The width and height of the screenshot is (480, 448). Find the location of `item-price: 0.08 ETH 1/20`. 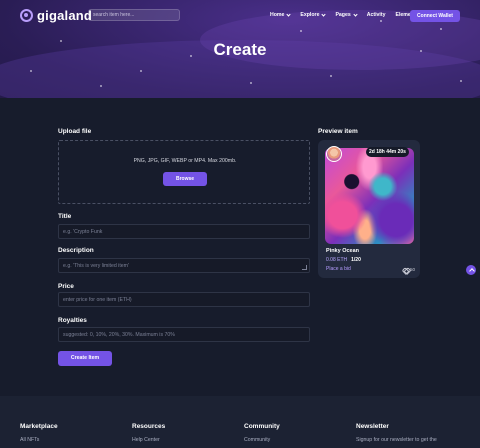

item-price: 0.08 ETH 1/20 is located at coordinates (343, 260).